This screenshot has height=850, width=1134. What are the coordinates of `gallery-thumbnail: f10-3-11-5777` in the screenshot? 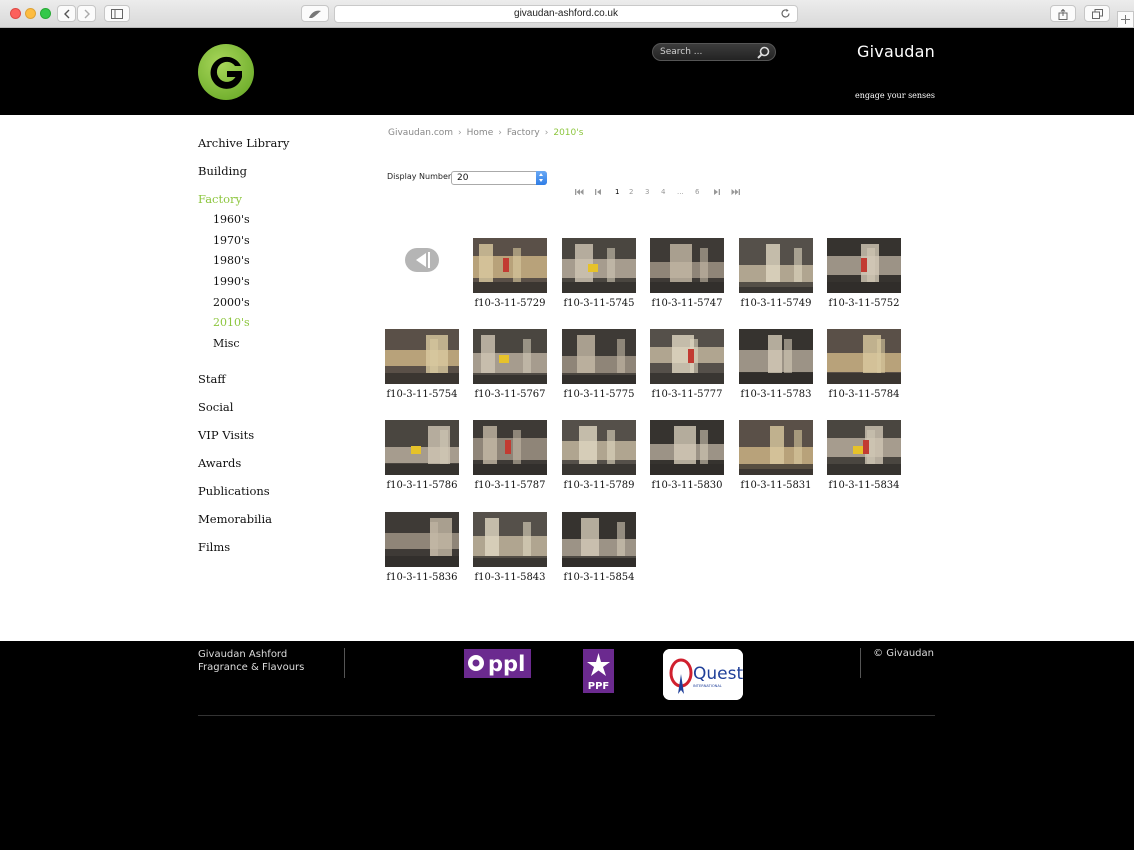 It's located at (687, 364).